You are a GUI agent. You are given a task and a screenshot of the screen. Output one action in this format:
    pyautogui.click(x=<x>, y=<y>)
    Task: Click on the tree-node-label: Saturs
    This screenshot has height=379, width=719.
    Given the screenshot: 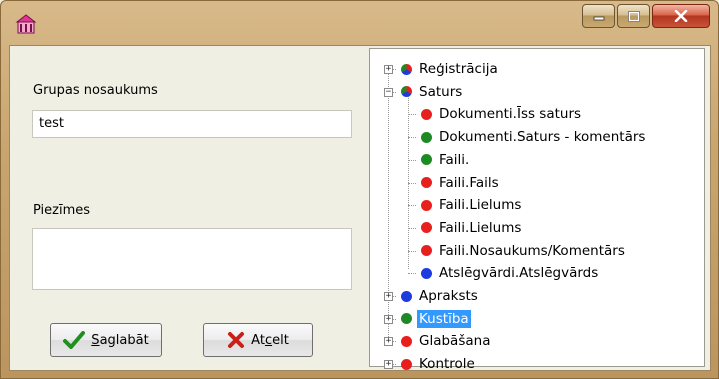 What is the action you would take?
    pyautogui.click(x=441, y=91)
    